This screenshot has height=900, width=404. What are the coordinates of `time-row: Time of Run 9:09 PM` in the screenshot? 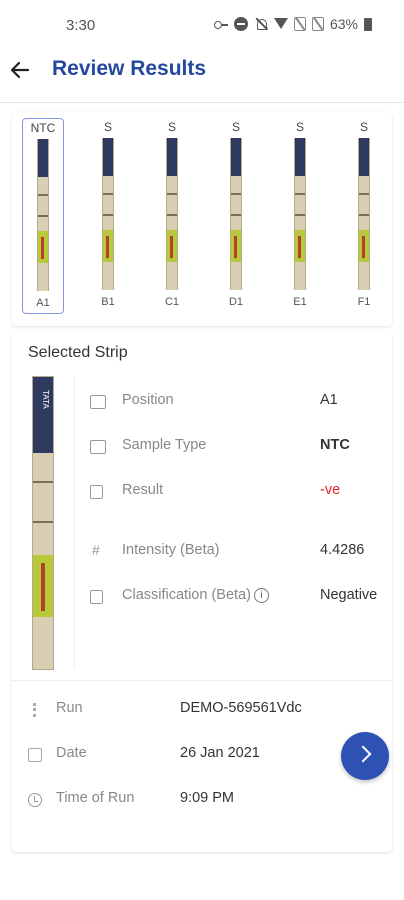 It's located at (198, 802).